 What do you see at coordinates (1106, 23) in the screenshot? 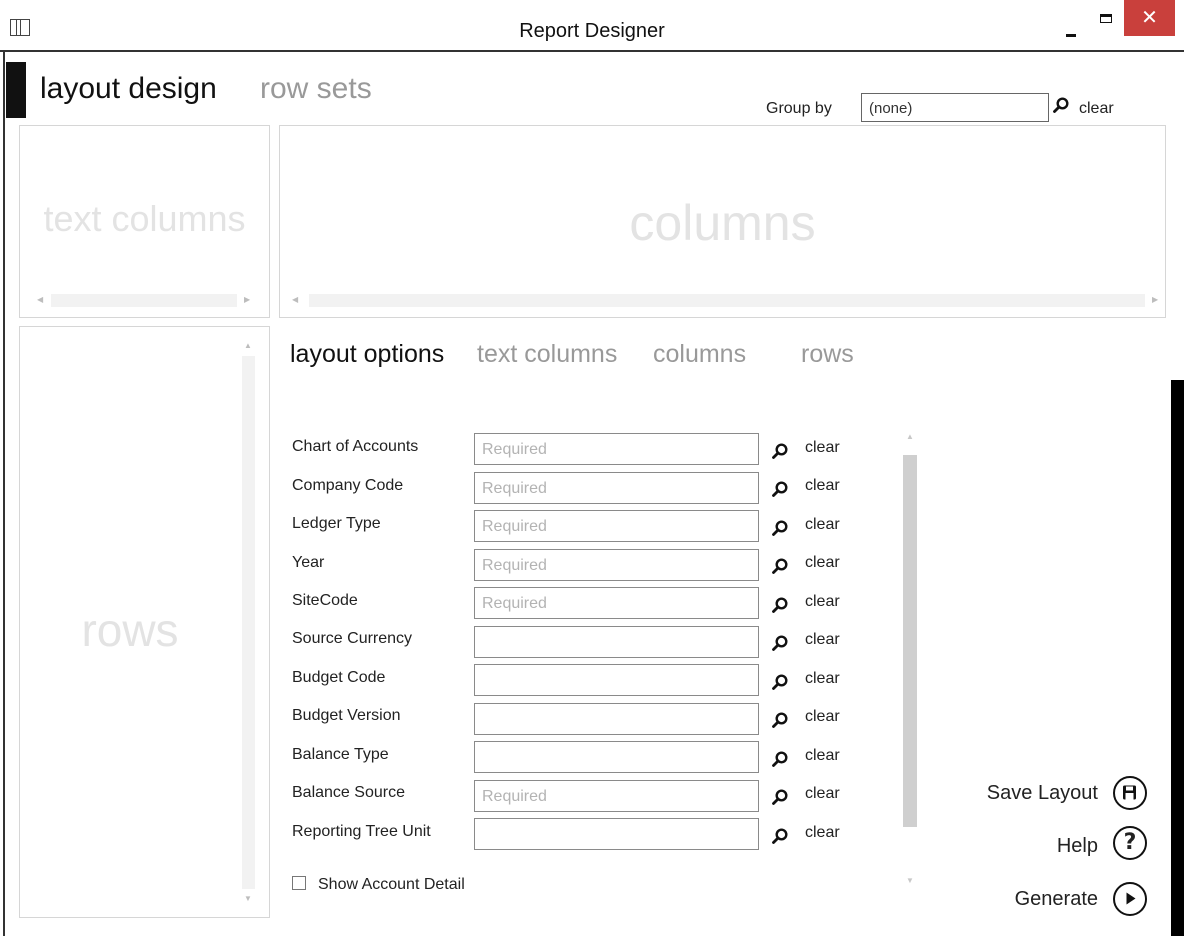
I see `maximize-button` at bounding box center [1106, 23].